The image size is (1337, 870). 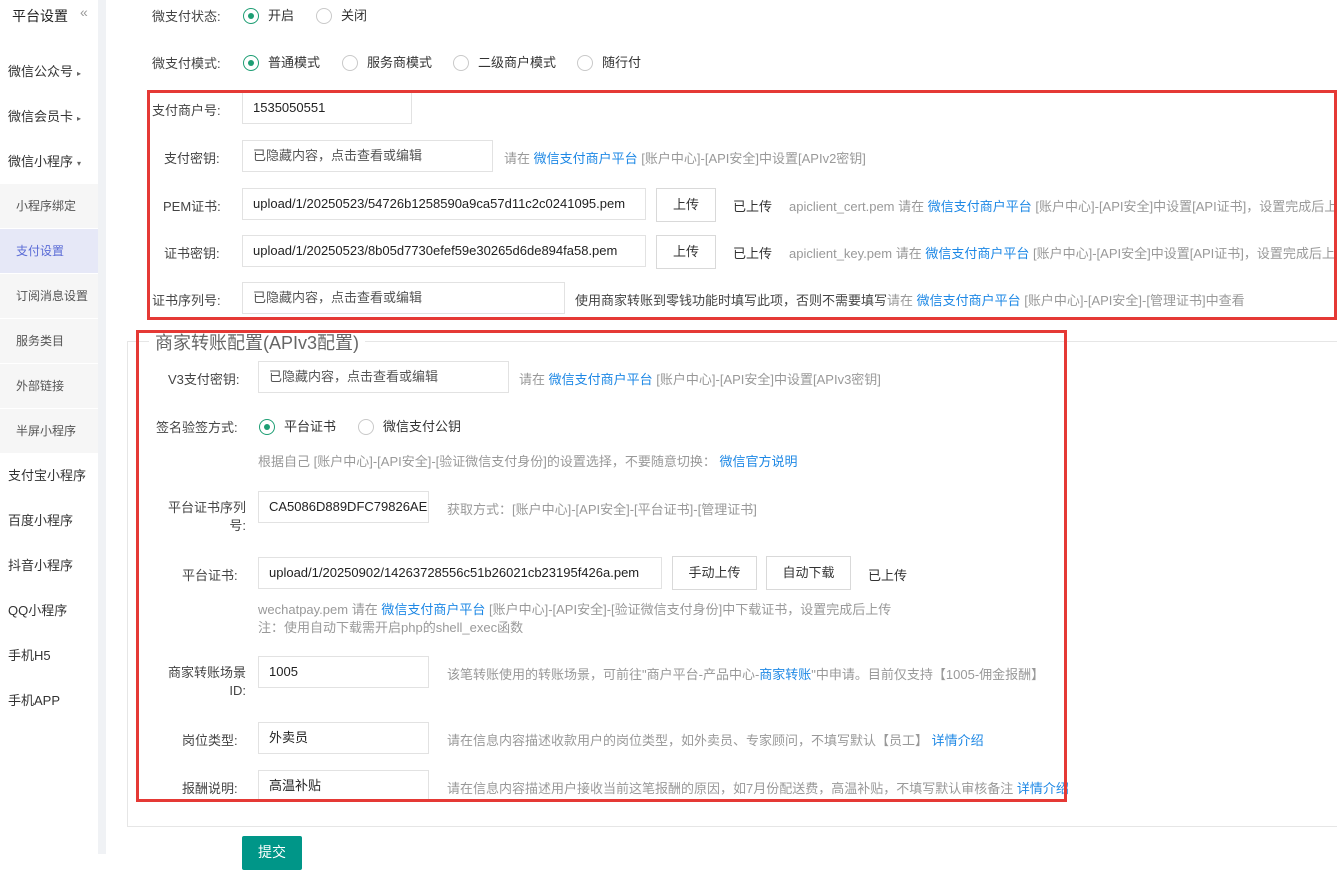 What do you see at coordinates (49, 476) in the screenshot?
I see `sidebar-item: 支付宝小程序` at bounding box center [49, 476].